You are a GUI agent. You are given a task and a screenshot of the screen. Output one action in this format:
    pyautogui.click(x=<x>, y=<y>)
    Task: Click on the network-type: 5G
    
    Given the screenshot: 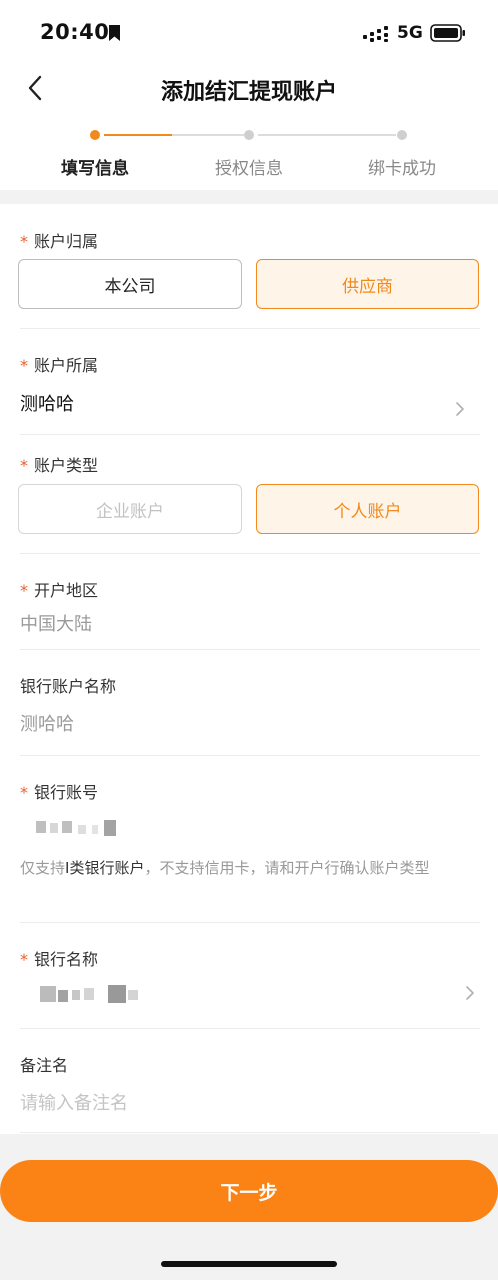 What is the action you would take?
    pyautogui.click(x=410, y=33)
    